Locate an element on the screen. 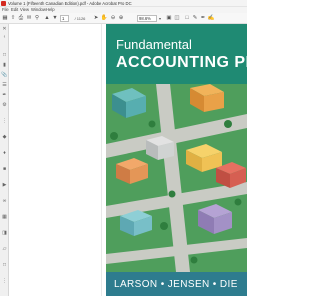  cover-authors: LARSON • JENSEN • DIE is located at coordinates (176, 284).